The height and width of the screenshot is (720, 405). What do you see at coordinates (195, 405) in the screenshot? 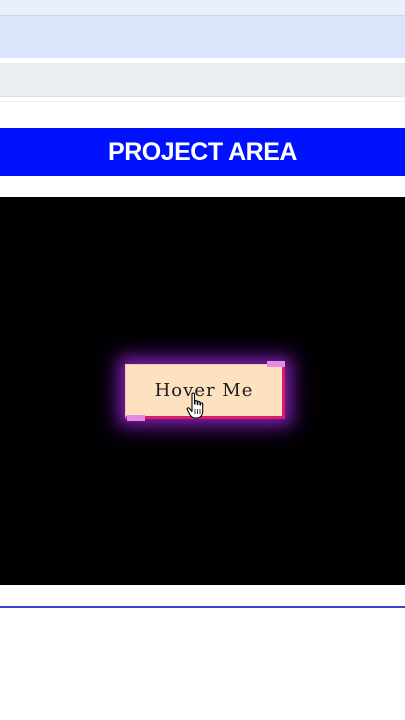
I see `hand-pointer-icon` at bounding box center [195, 405].